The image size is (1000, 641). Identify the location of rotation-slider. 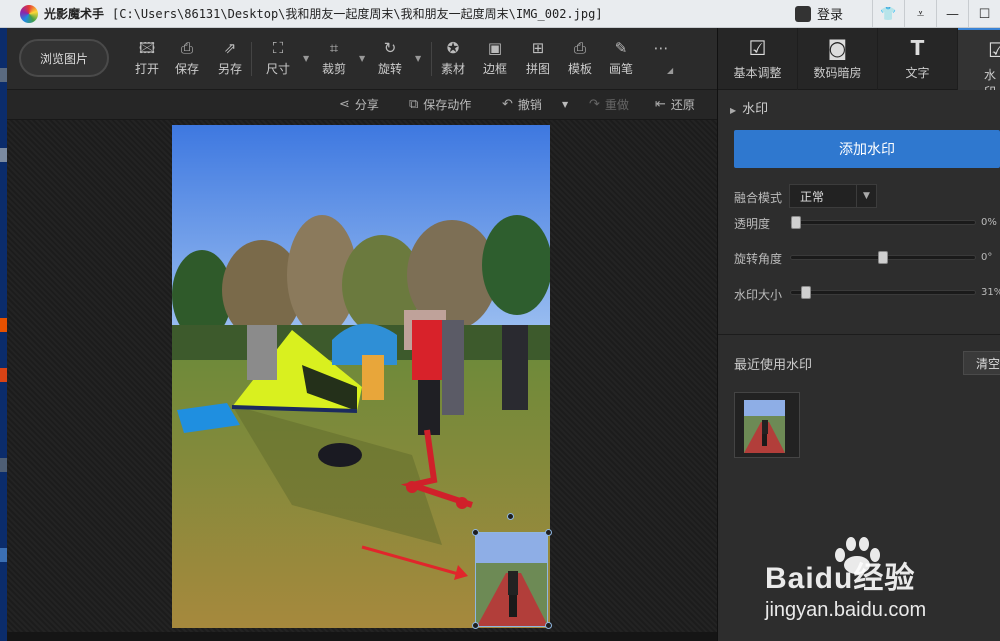
(883, 257).